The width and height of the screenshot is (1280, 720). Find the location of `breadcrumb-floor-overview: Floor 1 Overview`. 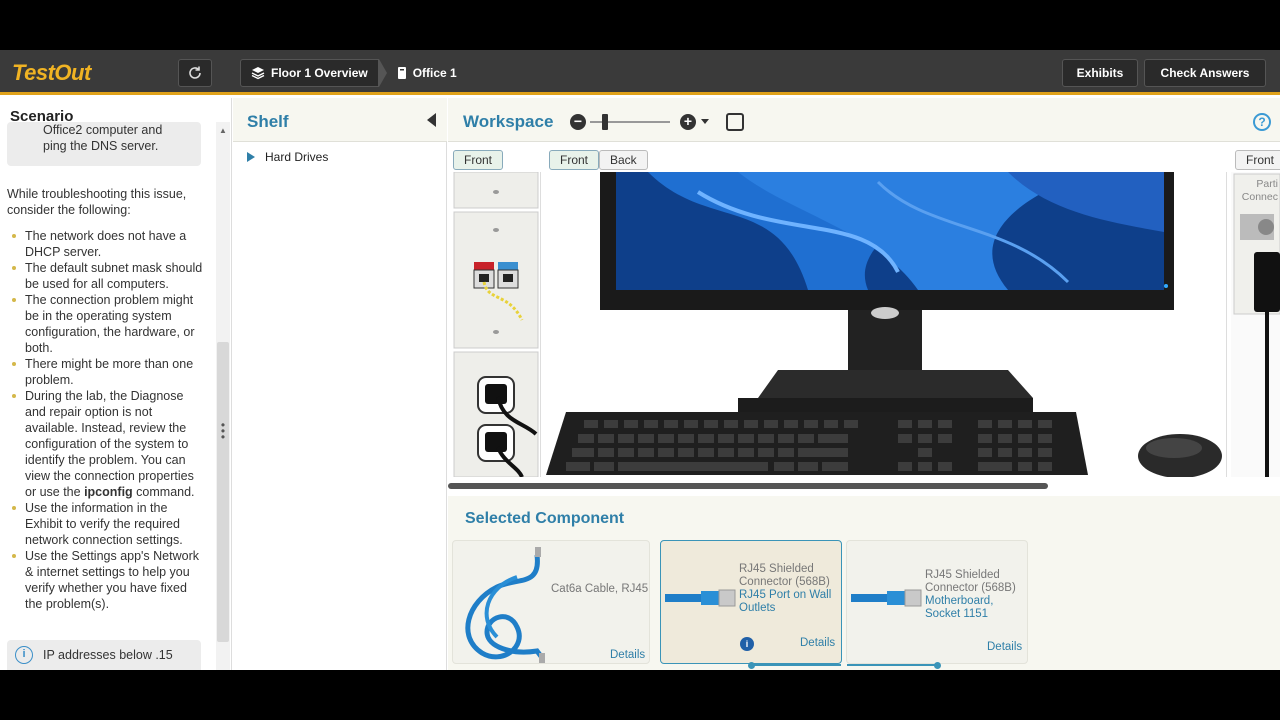

breadcrumb-floor-overview: Floor 1 Overview is located at coordinates (309, 73).